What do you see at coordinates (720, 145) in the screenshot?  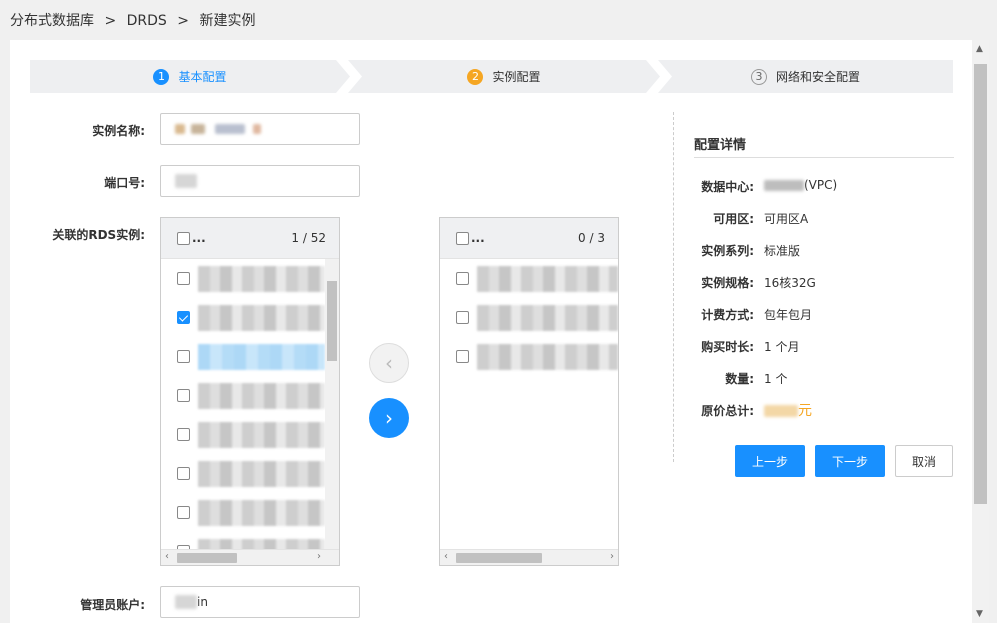 I see `summary-title: 配置详情` at bounding box center [720, 145].